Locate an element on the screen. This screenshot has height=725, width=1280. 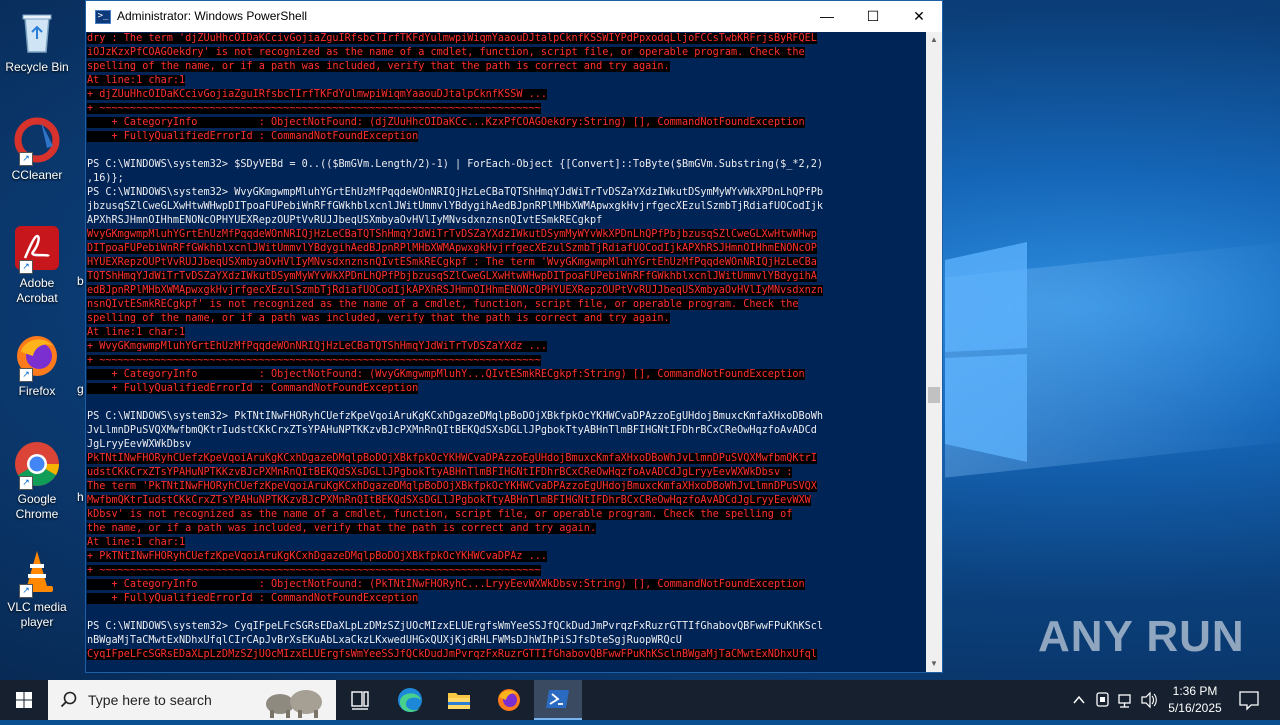
search-placeholder: Type here to search is located at coordinates (150, 700).